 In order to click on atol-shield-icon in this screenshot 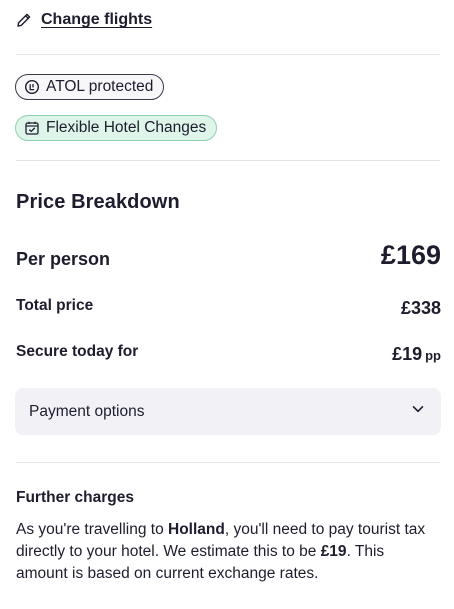, I will do `click(32, 87)`.